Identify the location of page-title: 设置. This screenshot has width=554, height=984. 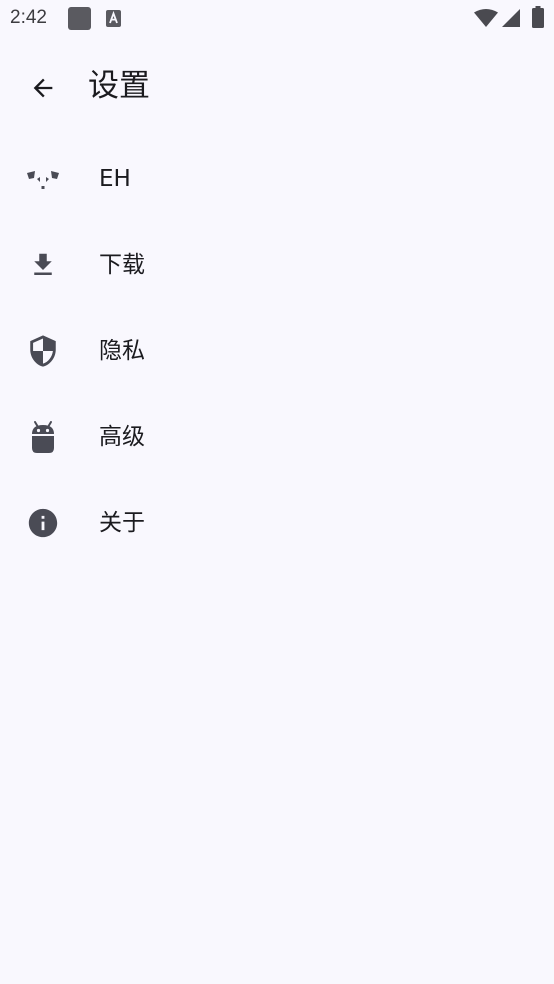
(119, 86).